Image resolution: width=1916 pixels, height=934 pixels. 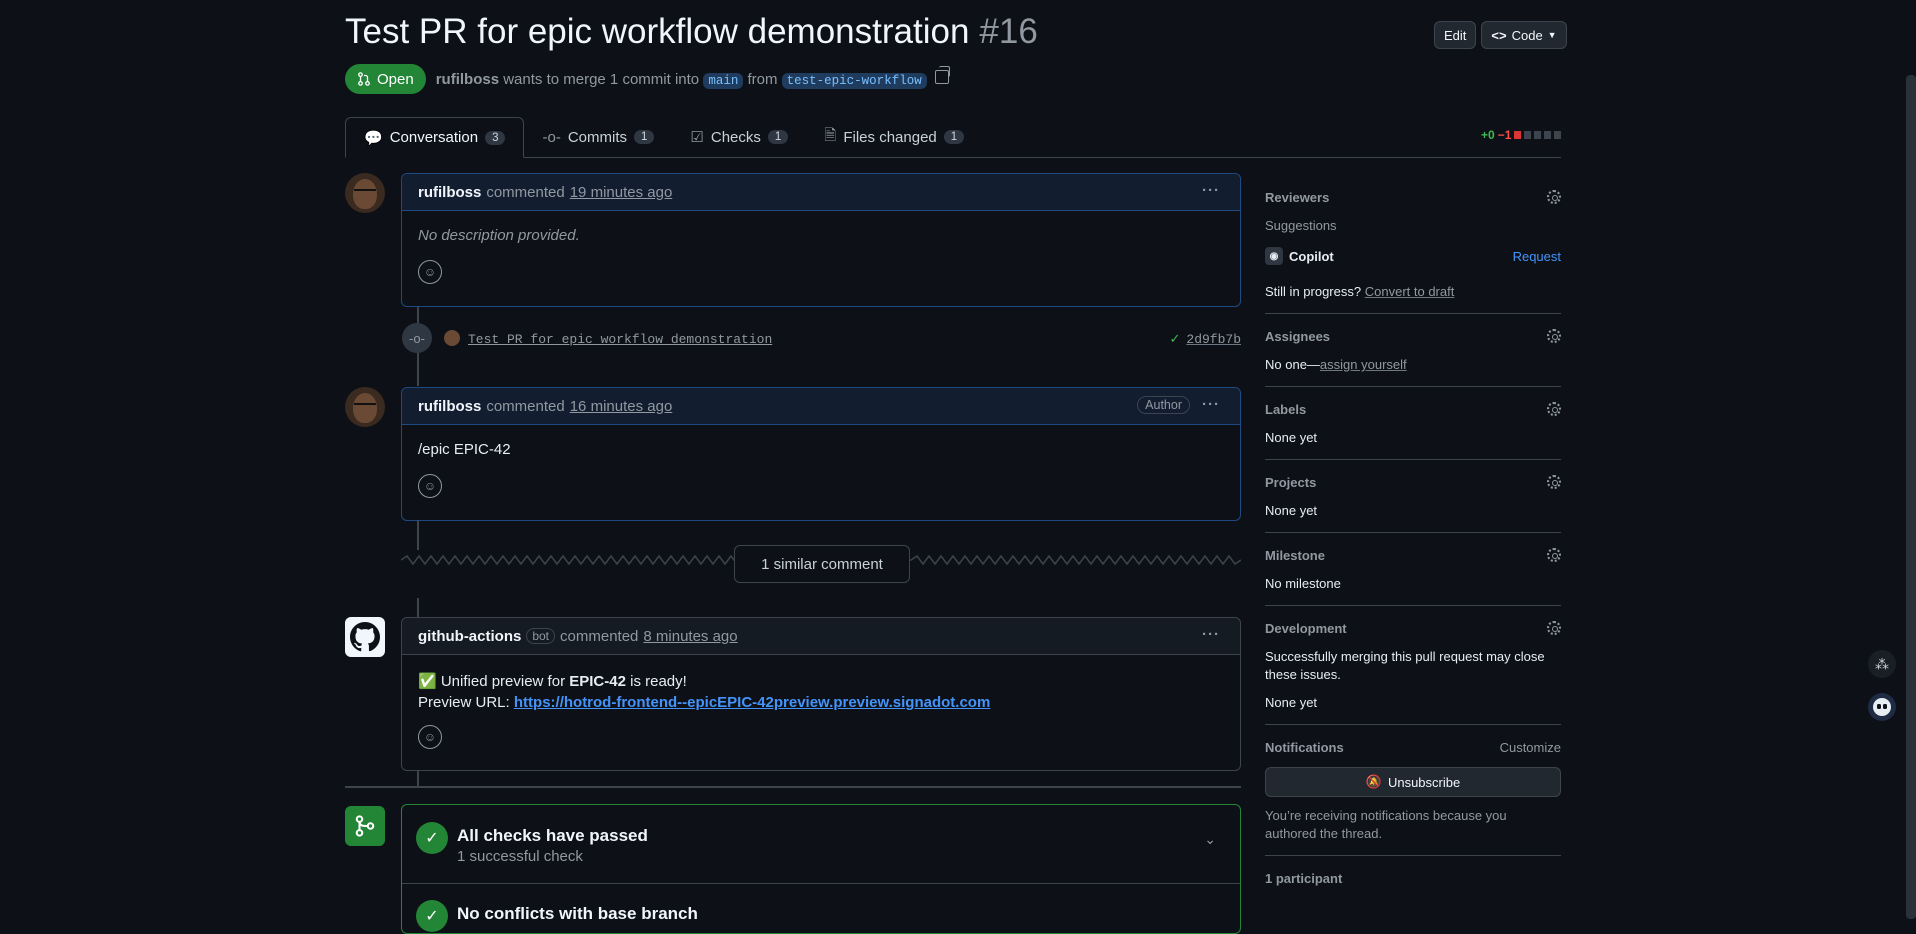 I want to click on section-title: Development, so click(x=1306, y=628).